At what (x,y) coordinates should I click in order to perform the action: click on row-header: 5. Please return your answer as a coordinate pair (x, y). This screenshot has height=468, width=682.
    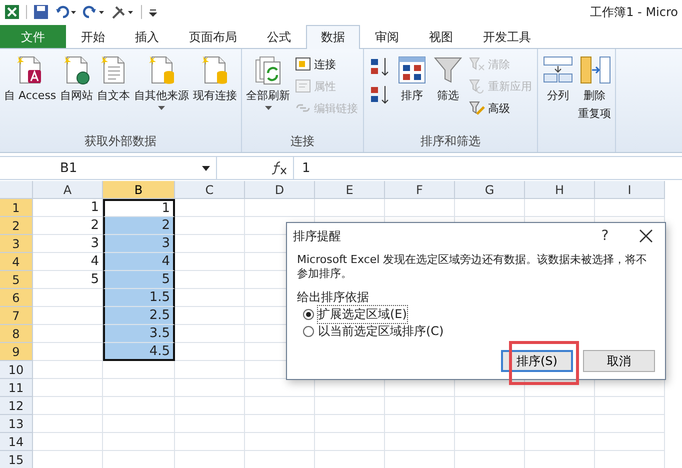
    Looking at the image, I should click on (16, 280).